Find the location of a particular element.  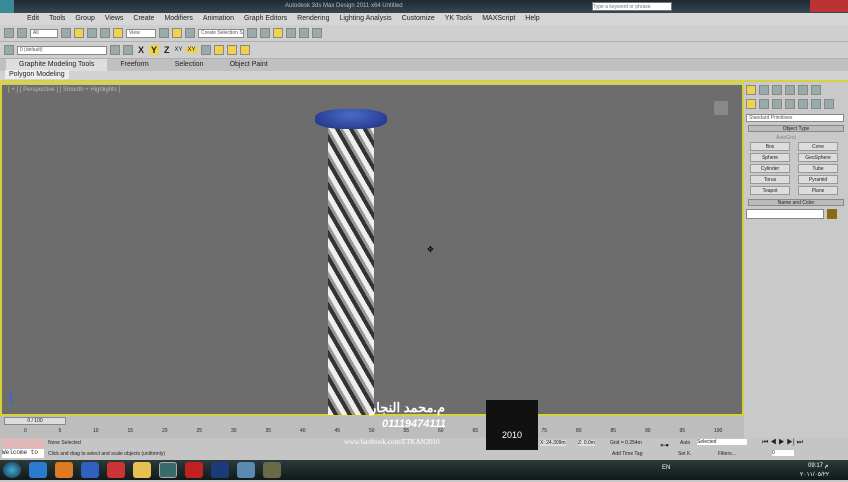

named-selection-dropdown: Create Selection S is located at coordinates (221, 33).